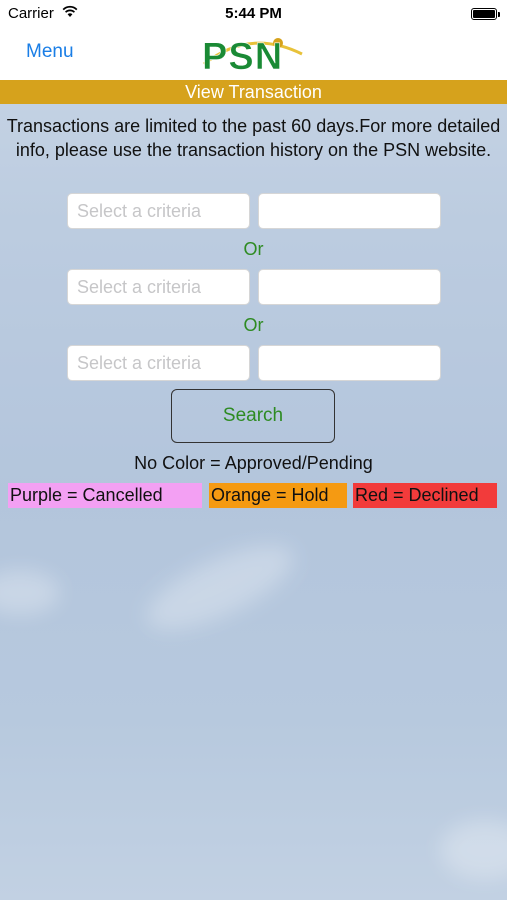  What do you see at coordinates (278, 495) in the screenshot?
I see `legend-hold: Orange = Hold` at bounding box center [278, 495].